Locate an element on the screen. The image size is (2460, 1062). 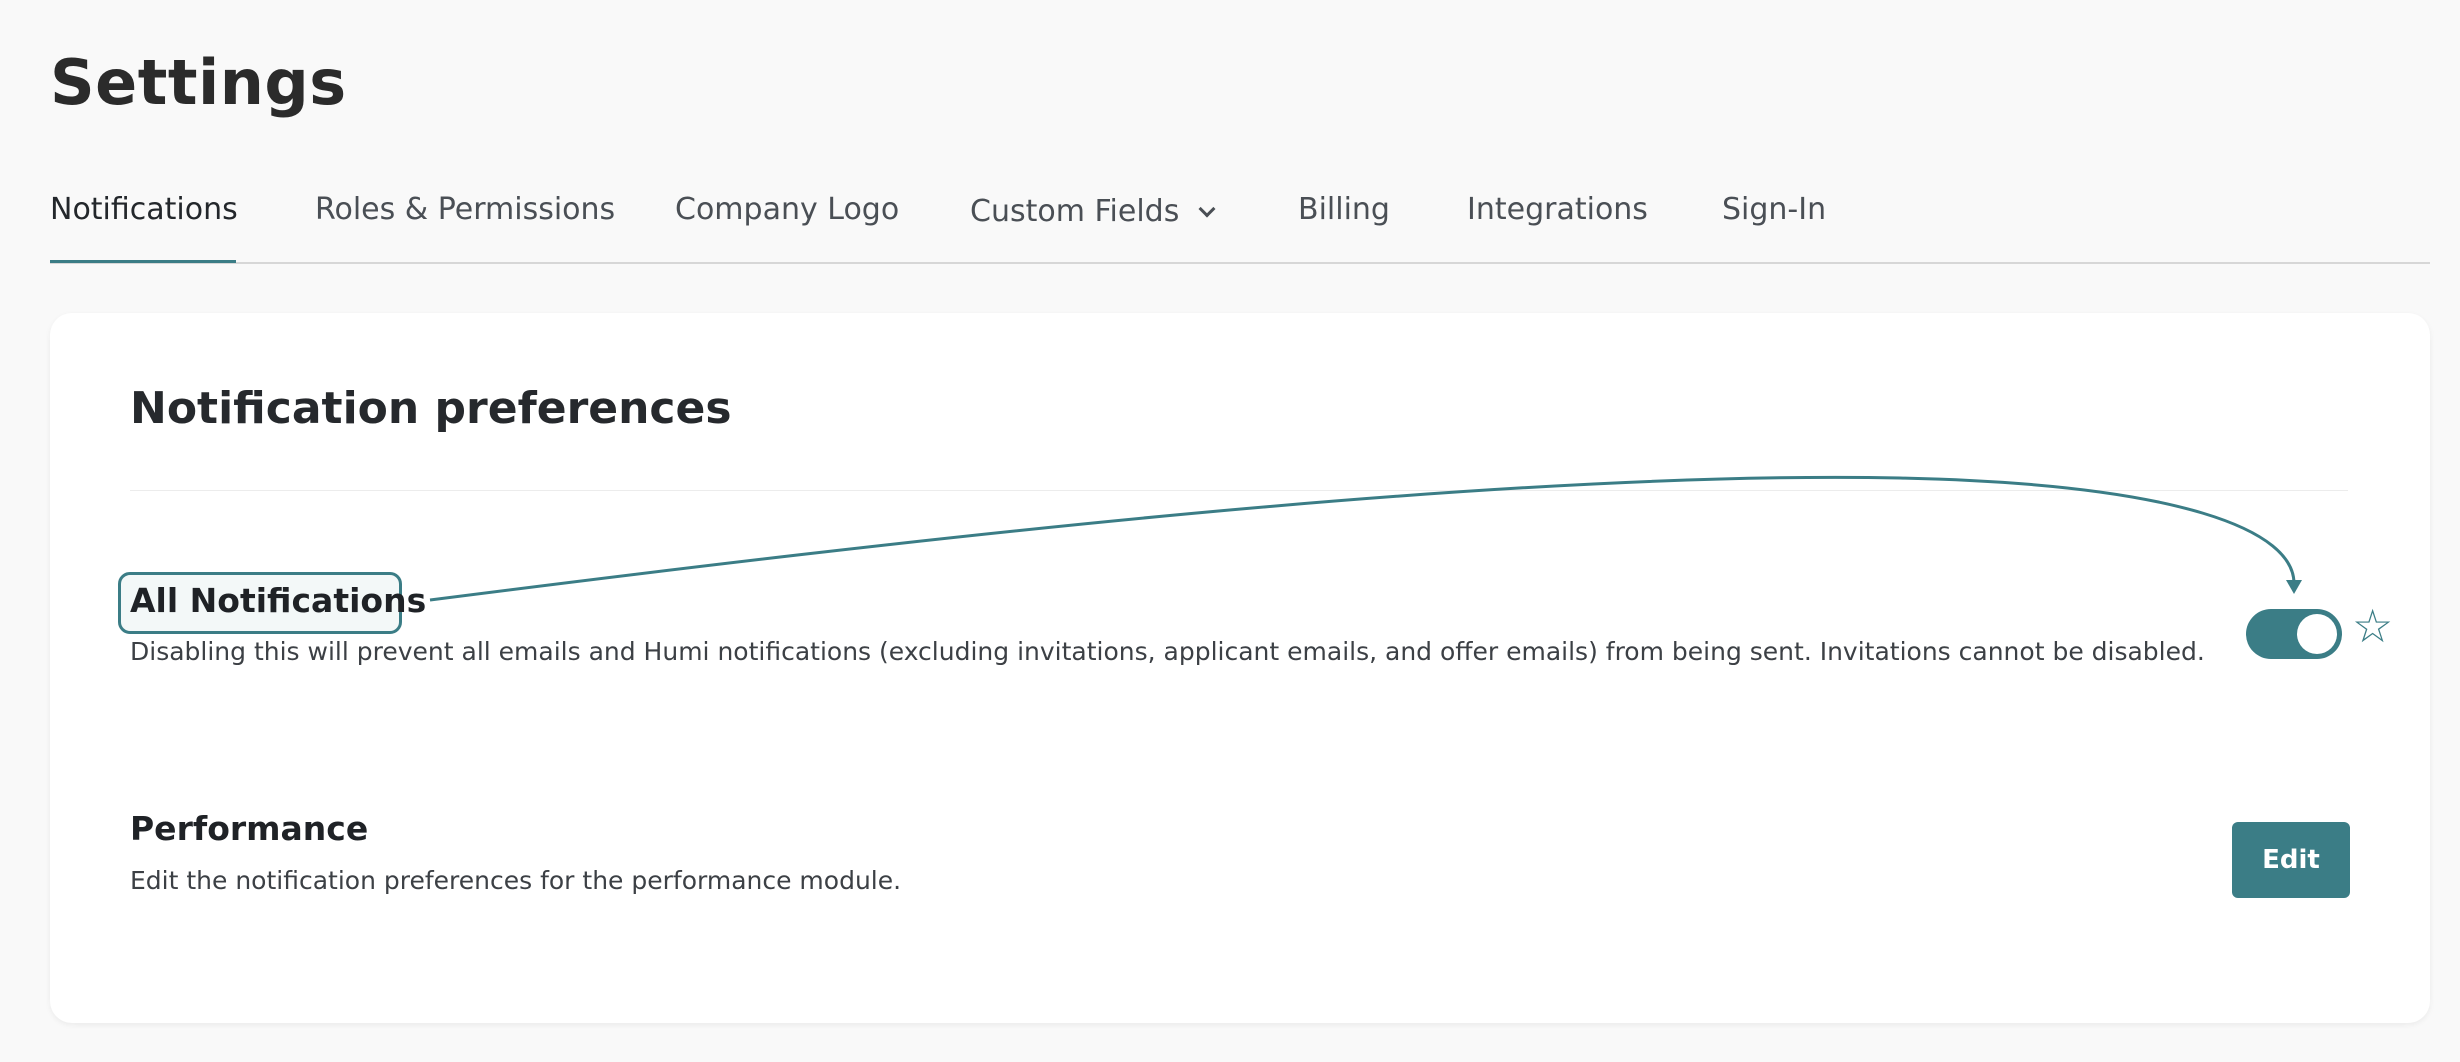
performance-label: Performance is located at coordinates (249, 828).